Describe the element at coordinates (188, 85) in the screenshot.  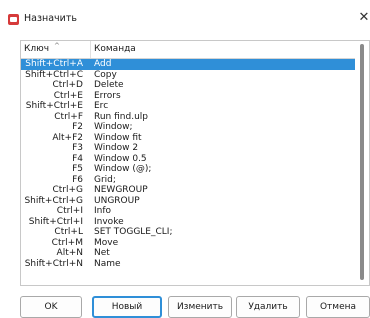
I see `list-row: Ctrl+D Delete` at that location.